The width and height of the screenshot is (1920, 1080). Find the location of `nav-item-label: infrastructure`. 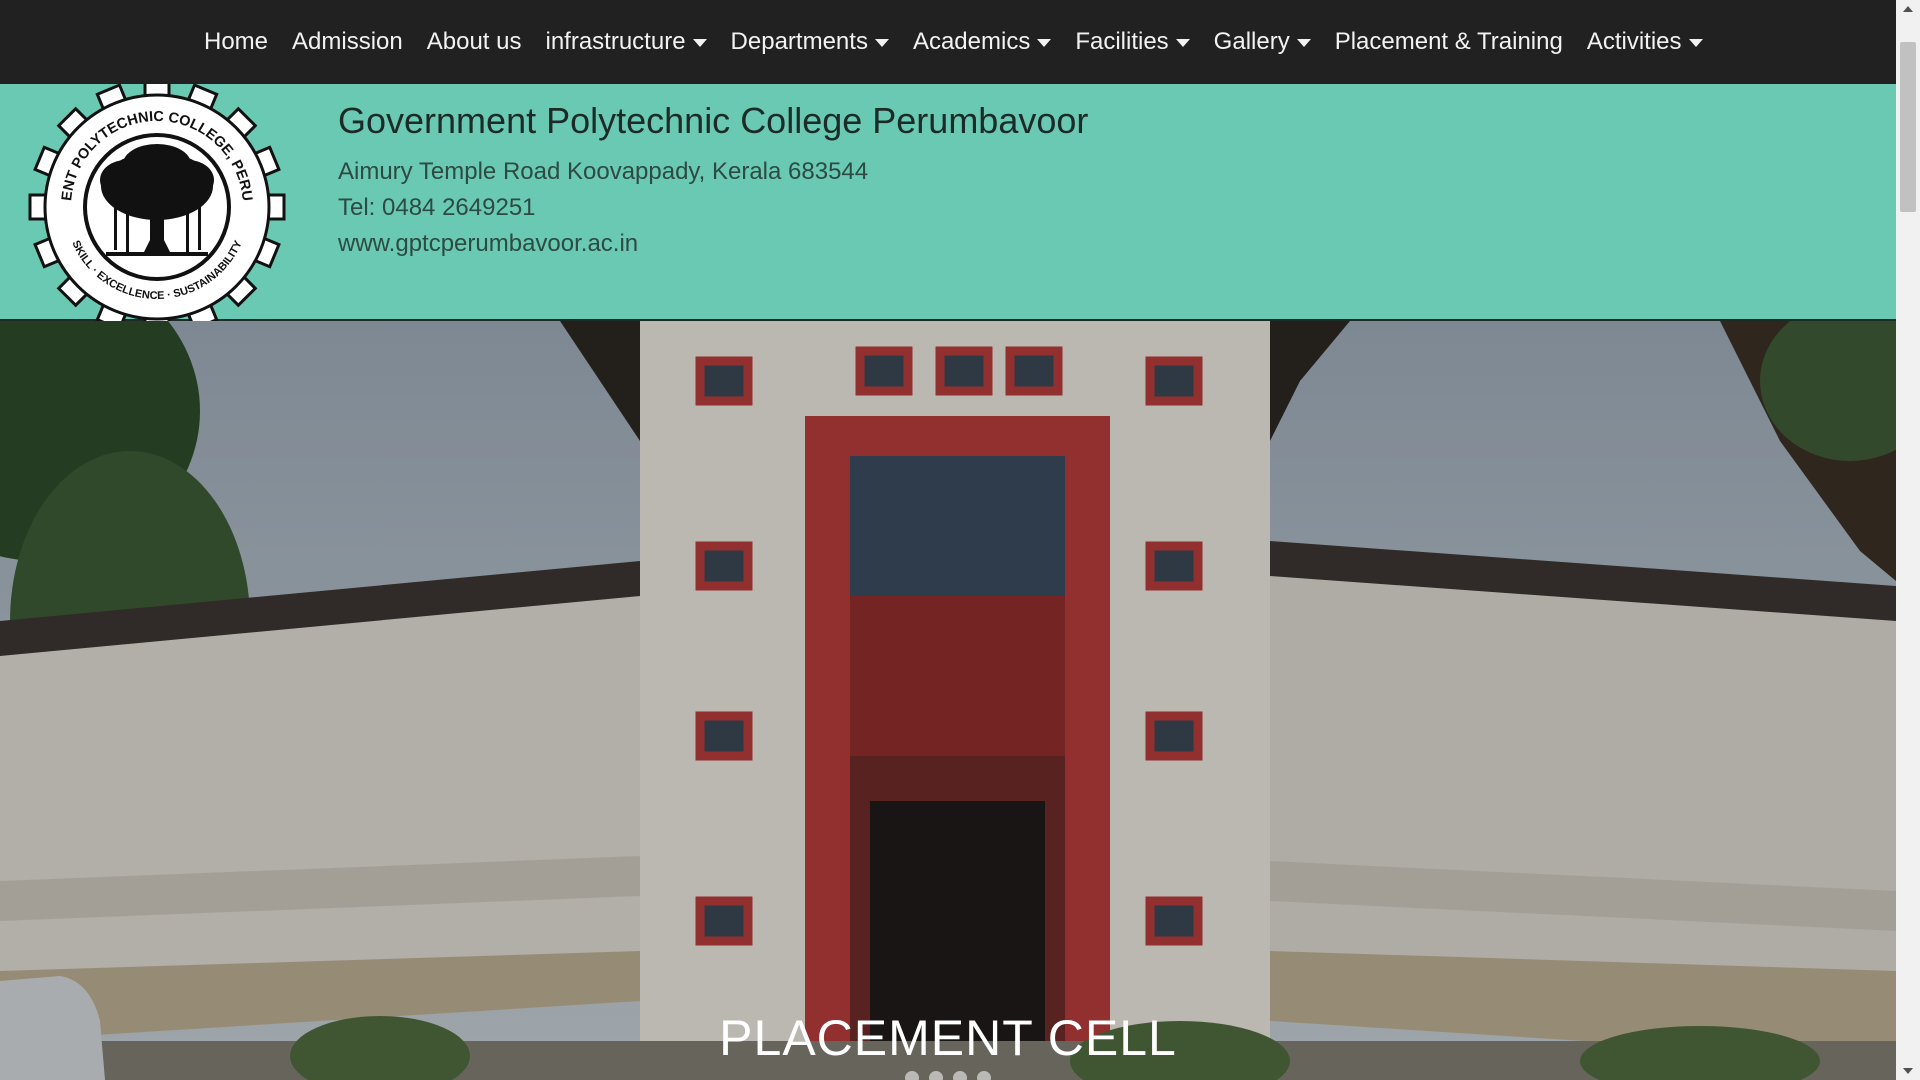

nav-item-label: infrastructure is located at coordinates (615, 41).